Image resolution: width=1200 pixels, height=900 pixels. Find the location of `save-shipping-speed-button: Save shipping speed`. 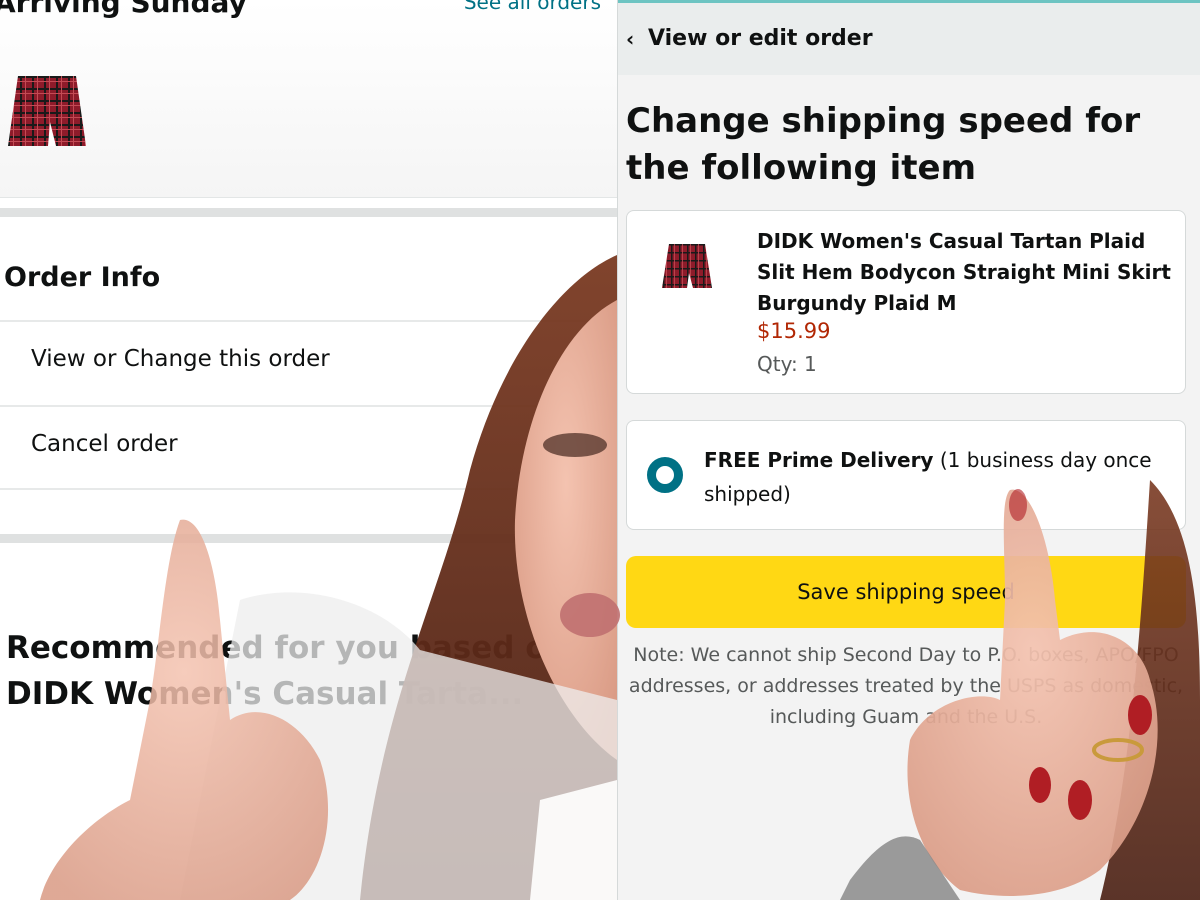

save-shipping-speed-button: Save shipping speed is located at coordinates (906, 592).